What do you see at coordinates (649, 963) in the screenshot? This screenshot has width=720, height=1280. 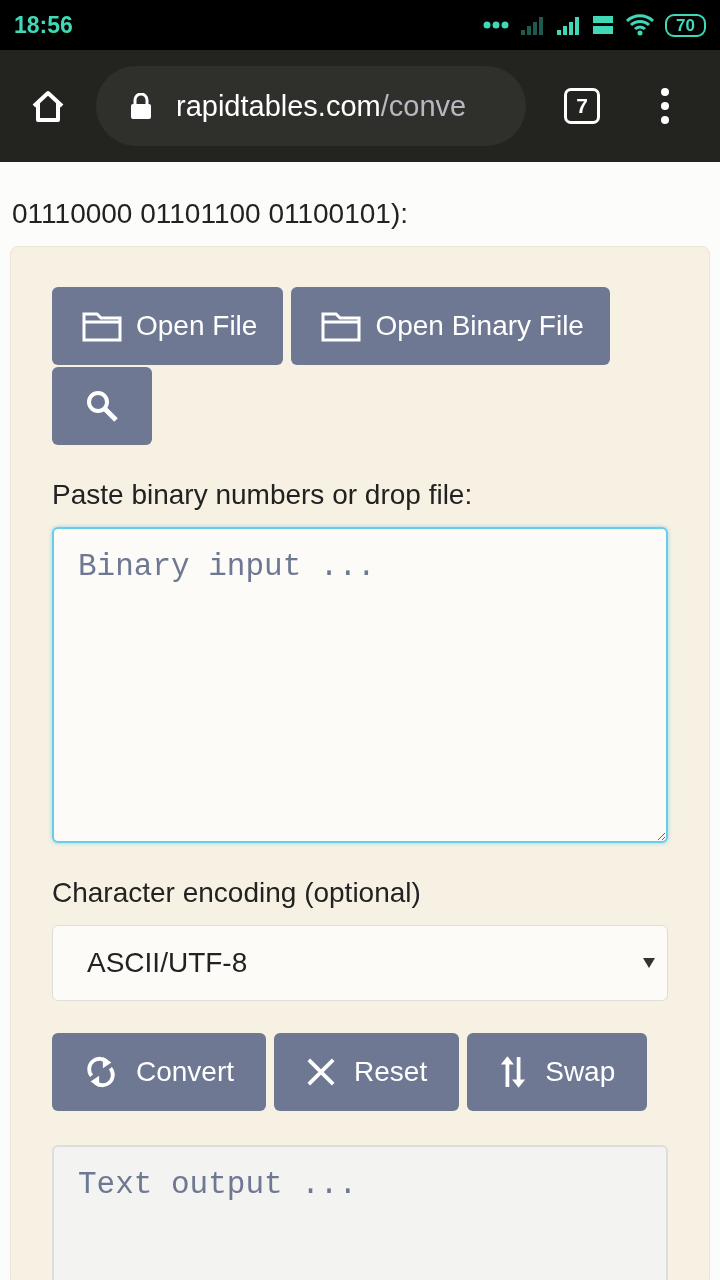 I see `caret-icon` at bounding box center [649, 963].